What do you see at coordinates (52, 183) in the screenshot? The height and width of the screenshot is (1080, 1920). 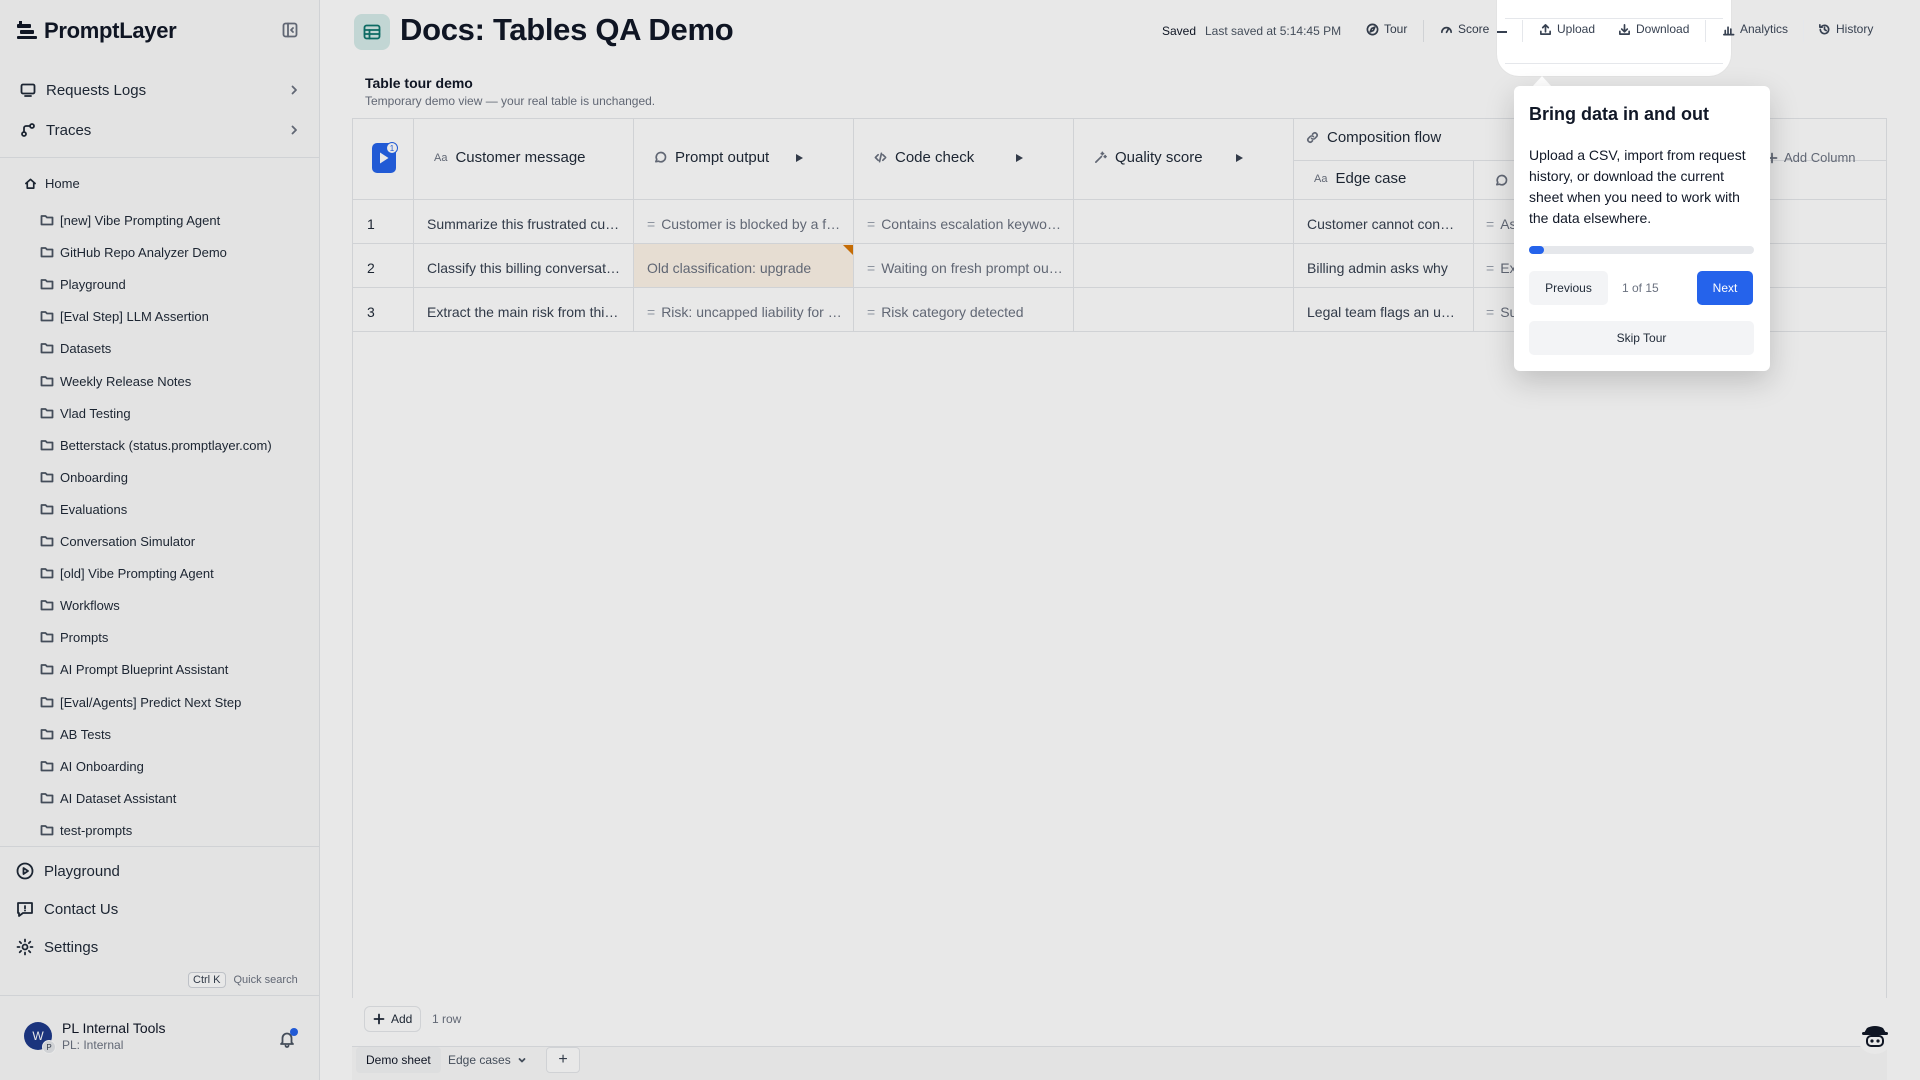 I see `nav-home: Home` at bounding box center [52, 183].